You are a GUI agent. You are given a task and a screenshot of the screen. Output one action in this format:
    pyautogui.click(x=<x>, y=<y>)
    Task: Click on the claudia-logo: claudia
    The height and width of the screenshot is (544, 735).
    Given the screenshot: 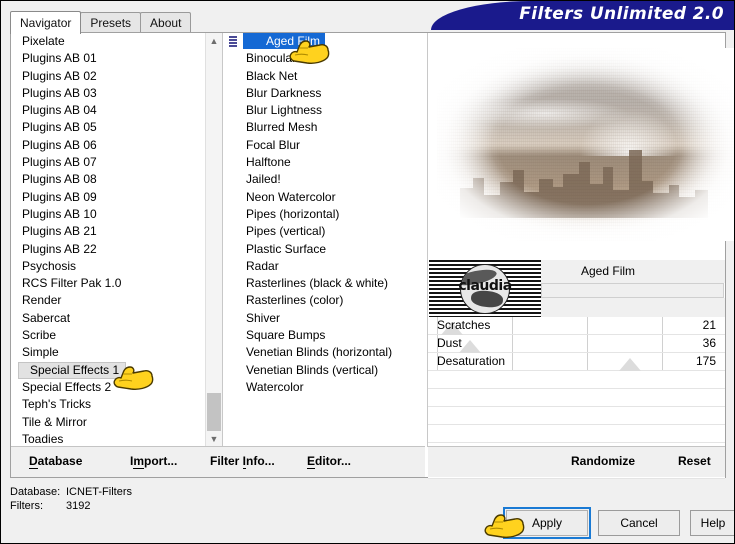 What is the action you would take?
    pyautogui.click(x=485, y=288)
    